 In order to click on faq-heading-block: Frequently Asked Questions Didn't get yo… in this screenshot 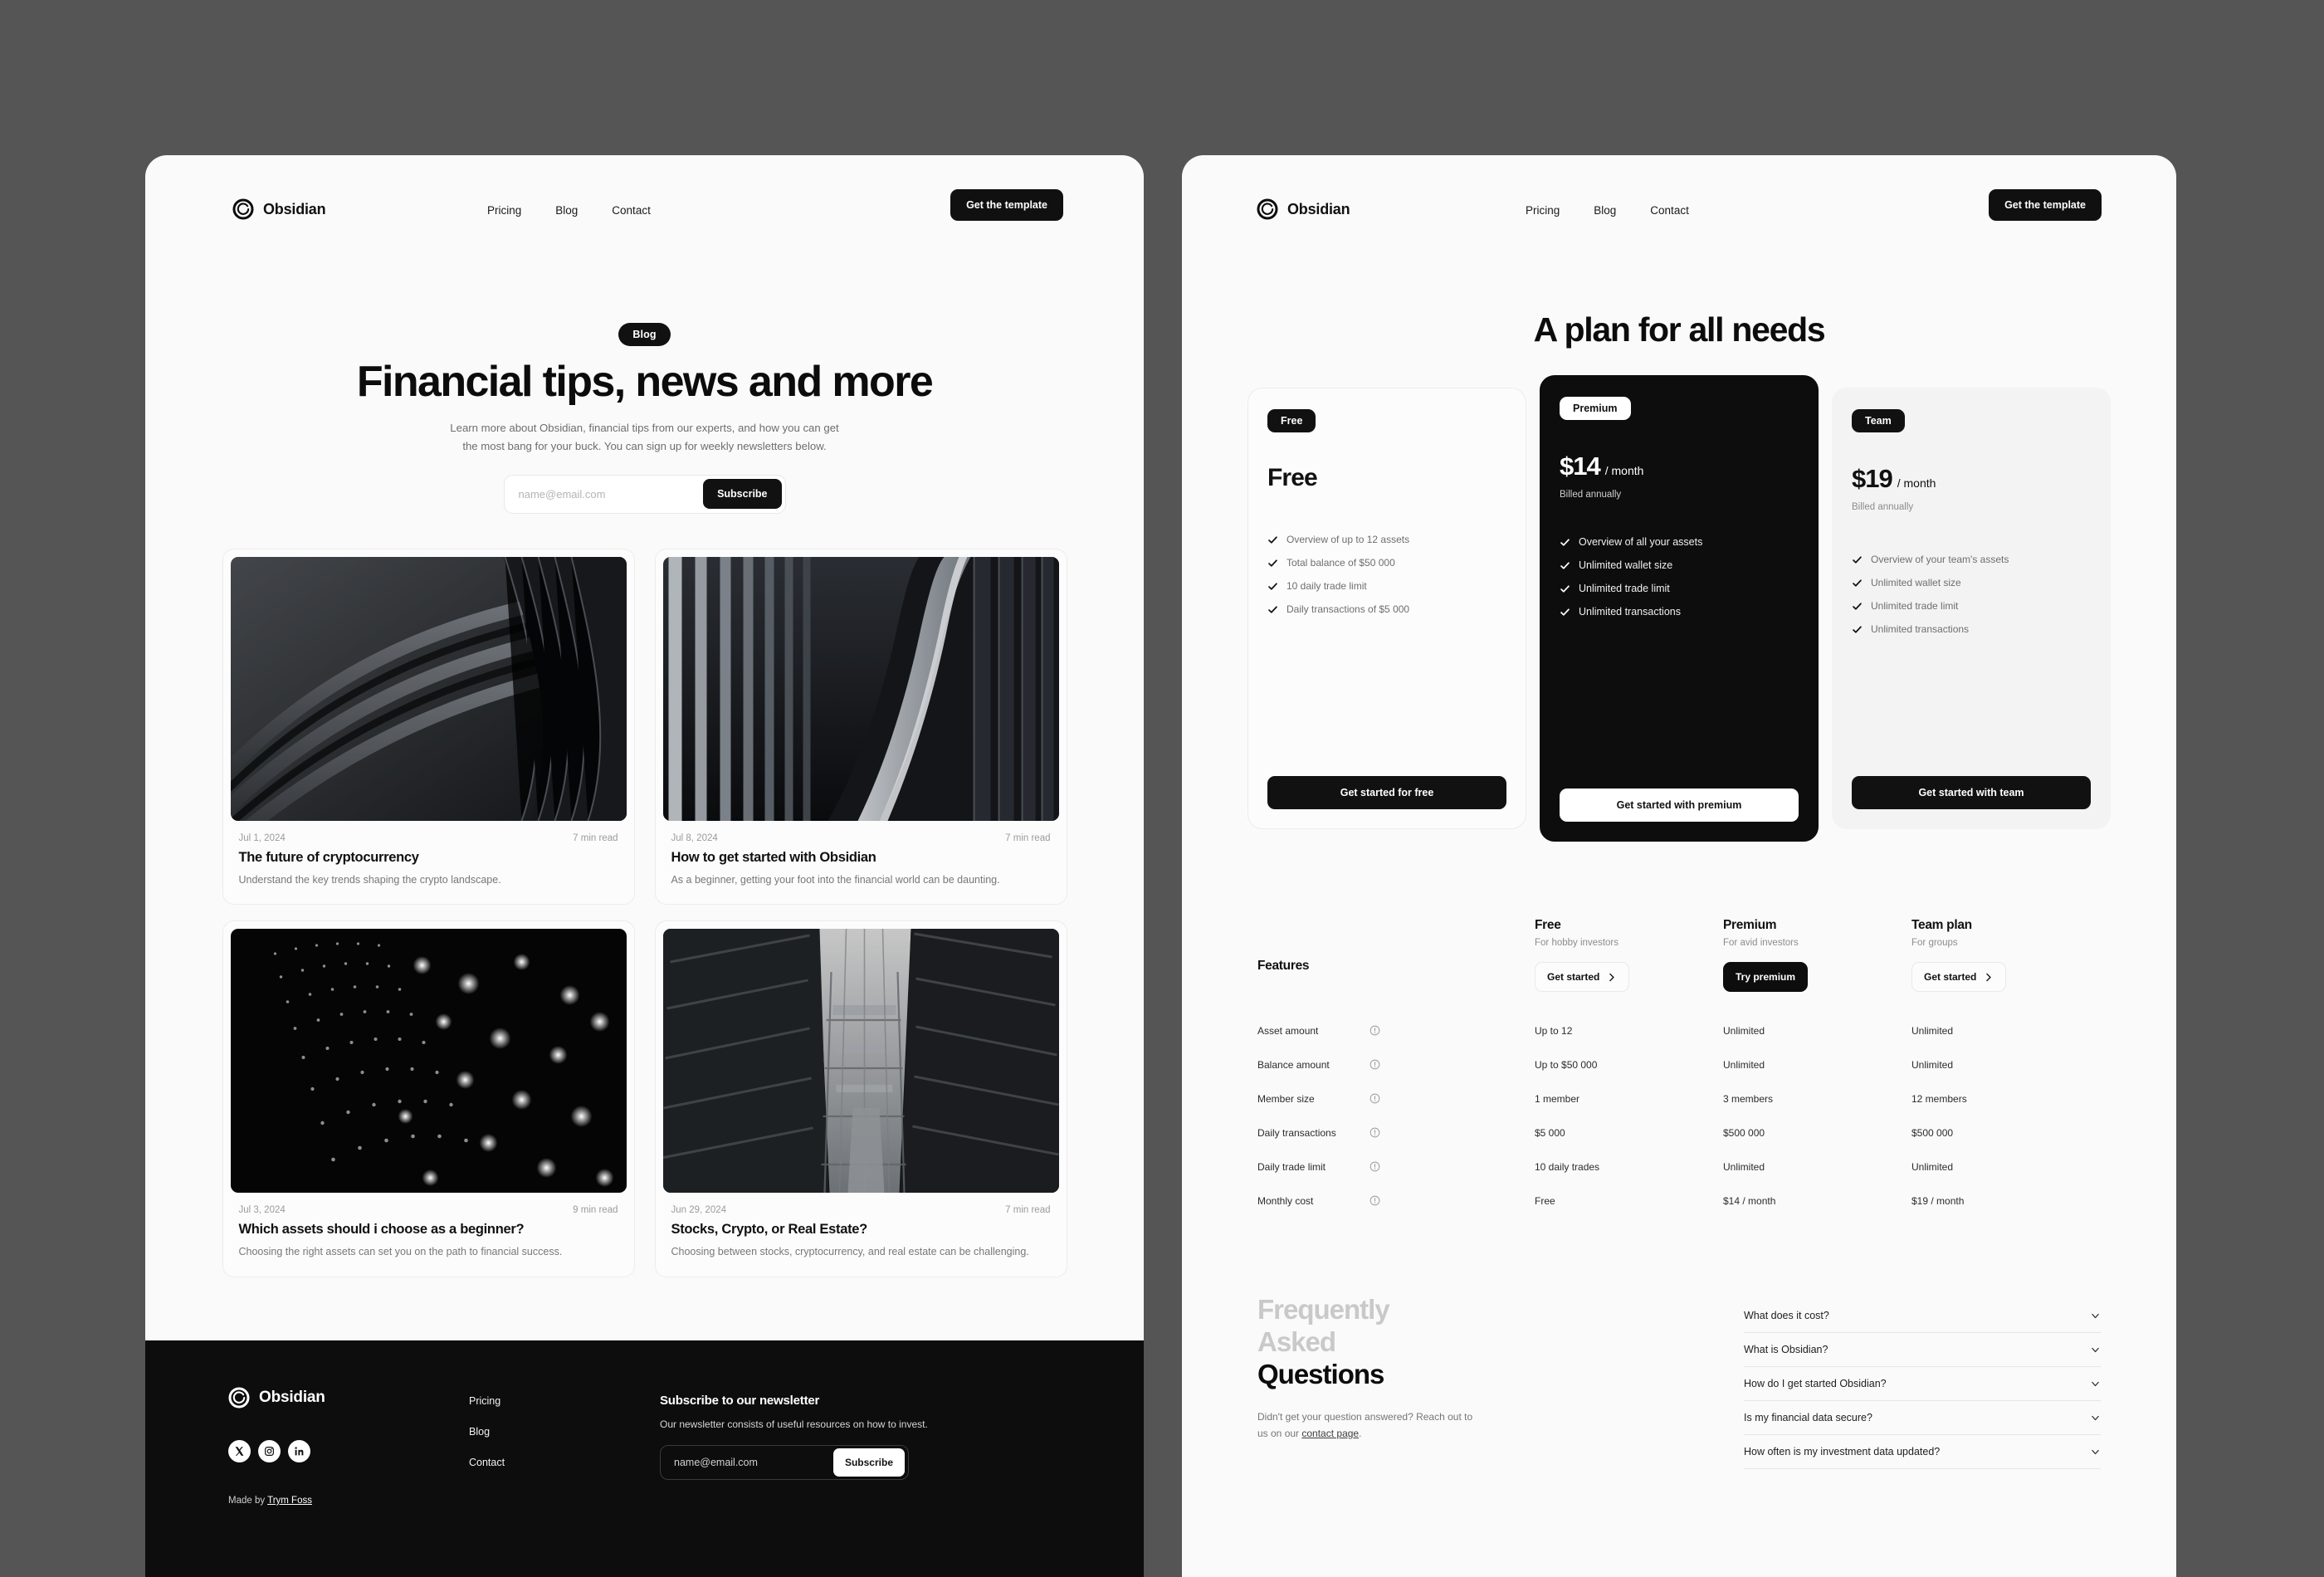, I will do `click(1436, 1381)`.